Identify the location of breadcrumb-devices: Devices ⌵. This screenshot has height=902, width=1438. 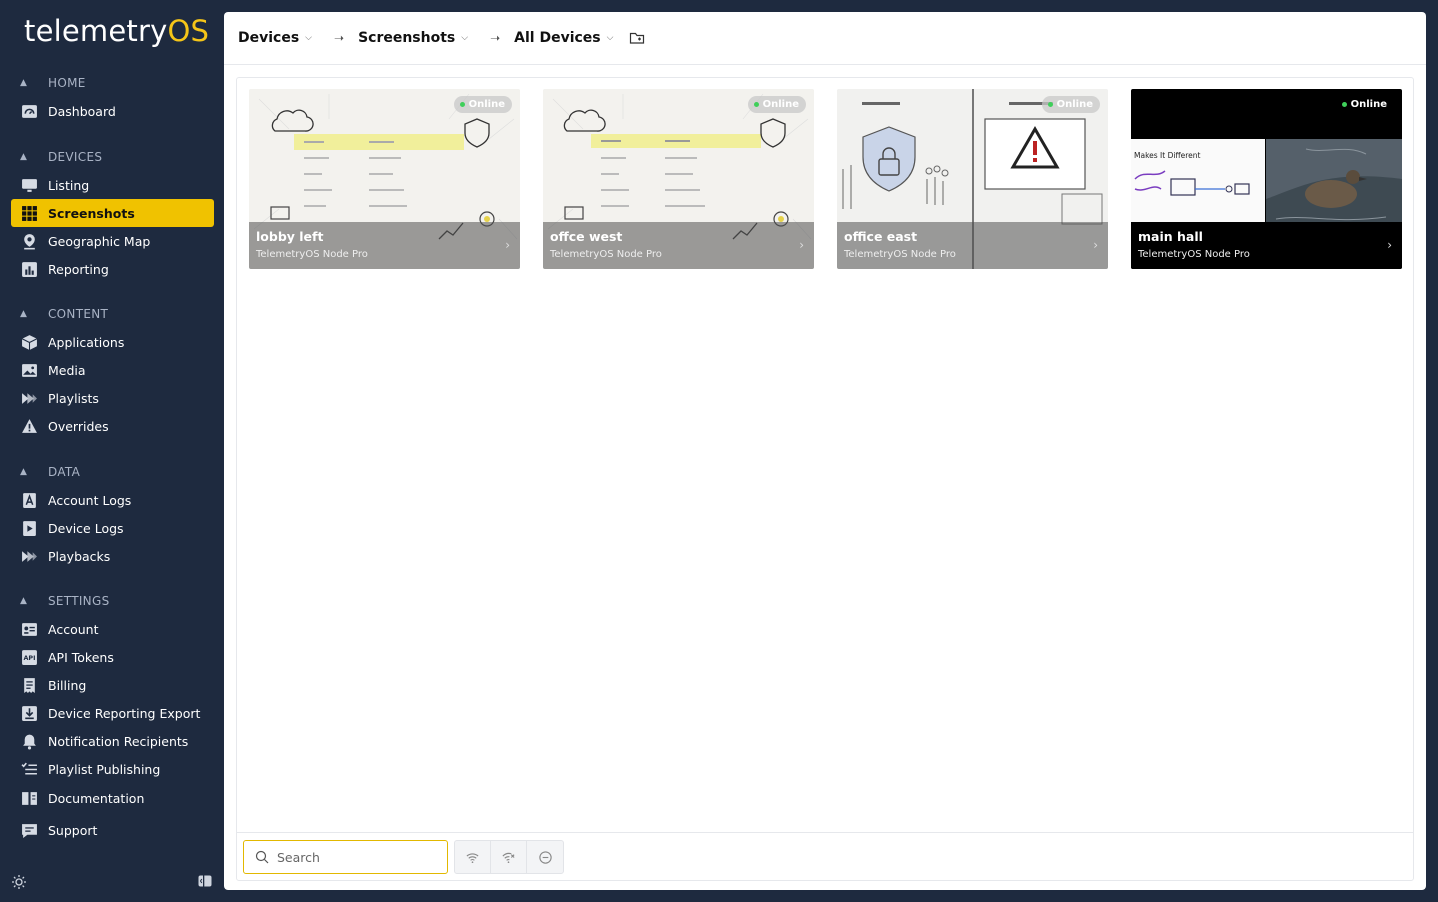
(275, 38).